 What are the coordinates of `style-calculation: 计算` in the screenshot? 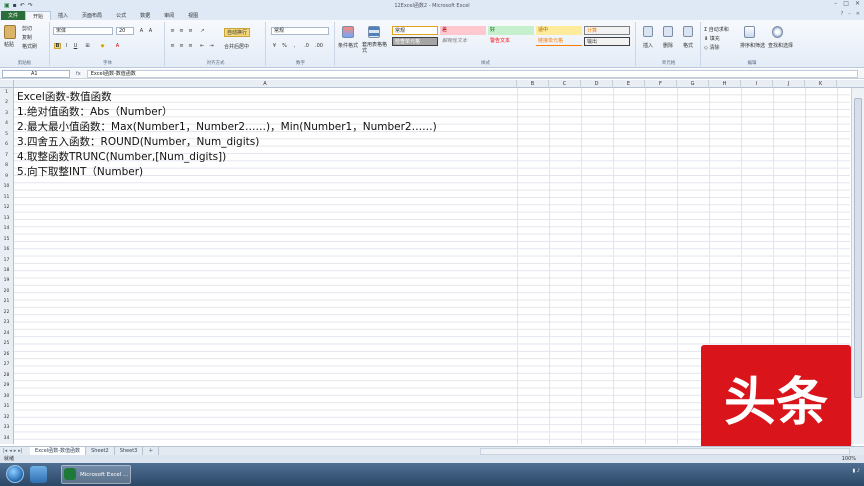 It's located at (607, 30).